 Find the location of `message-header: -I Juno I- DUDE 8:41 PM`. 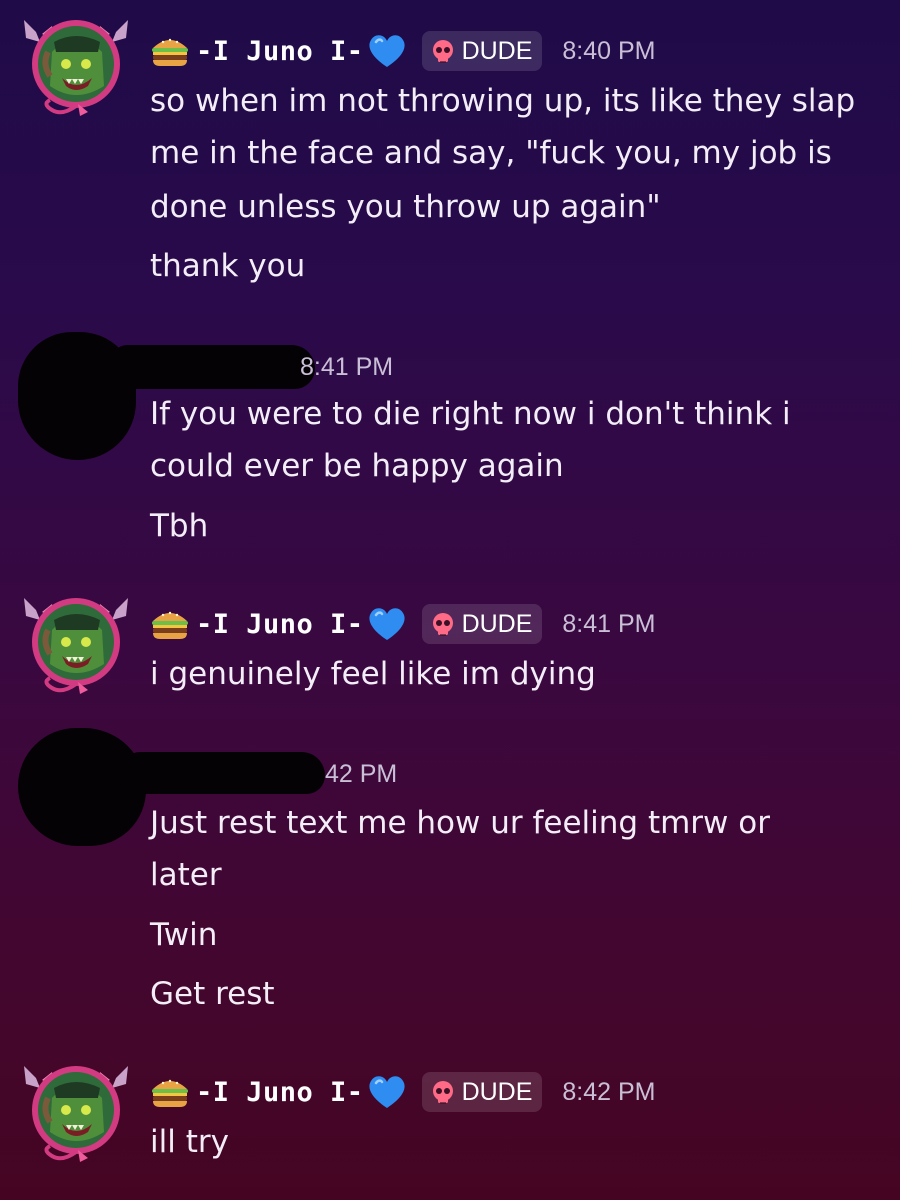

message-header: -I Juno I- DUDE 8:41 PM is located at coordinates (403, 624).